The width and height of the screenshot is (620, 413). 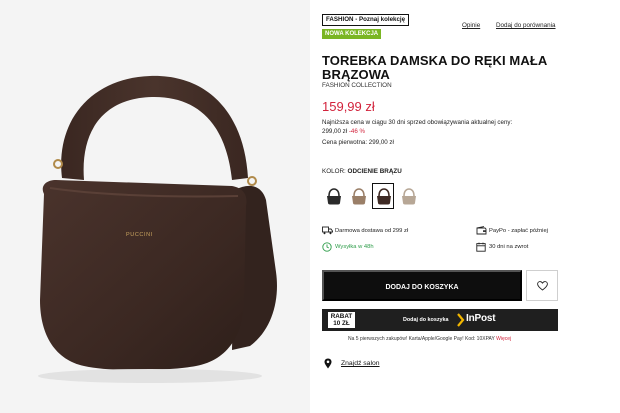 I want to click on map-pin-icon, so click(x=328, y=363).